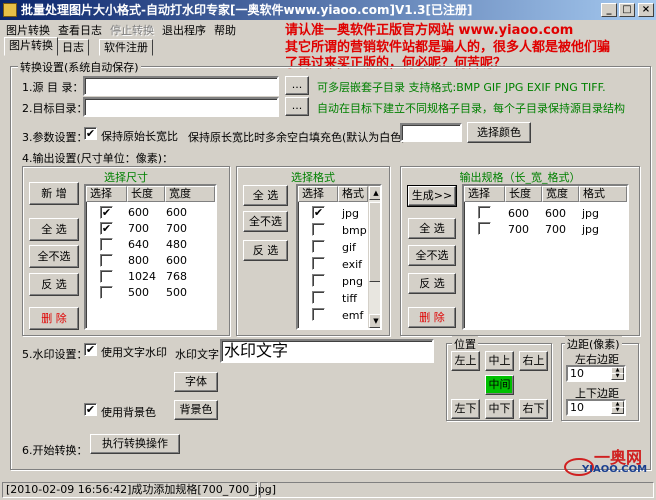 The height and width of the screenshot is (500, 656). Describe the element at coordinates (184, 30) in the screenshot. I see `menu-exit: 退出程序` at that location.